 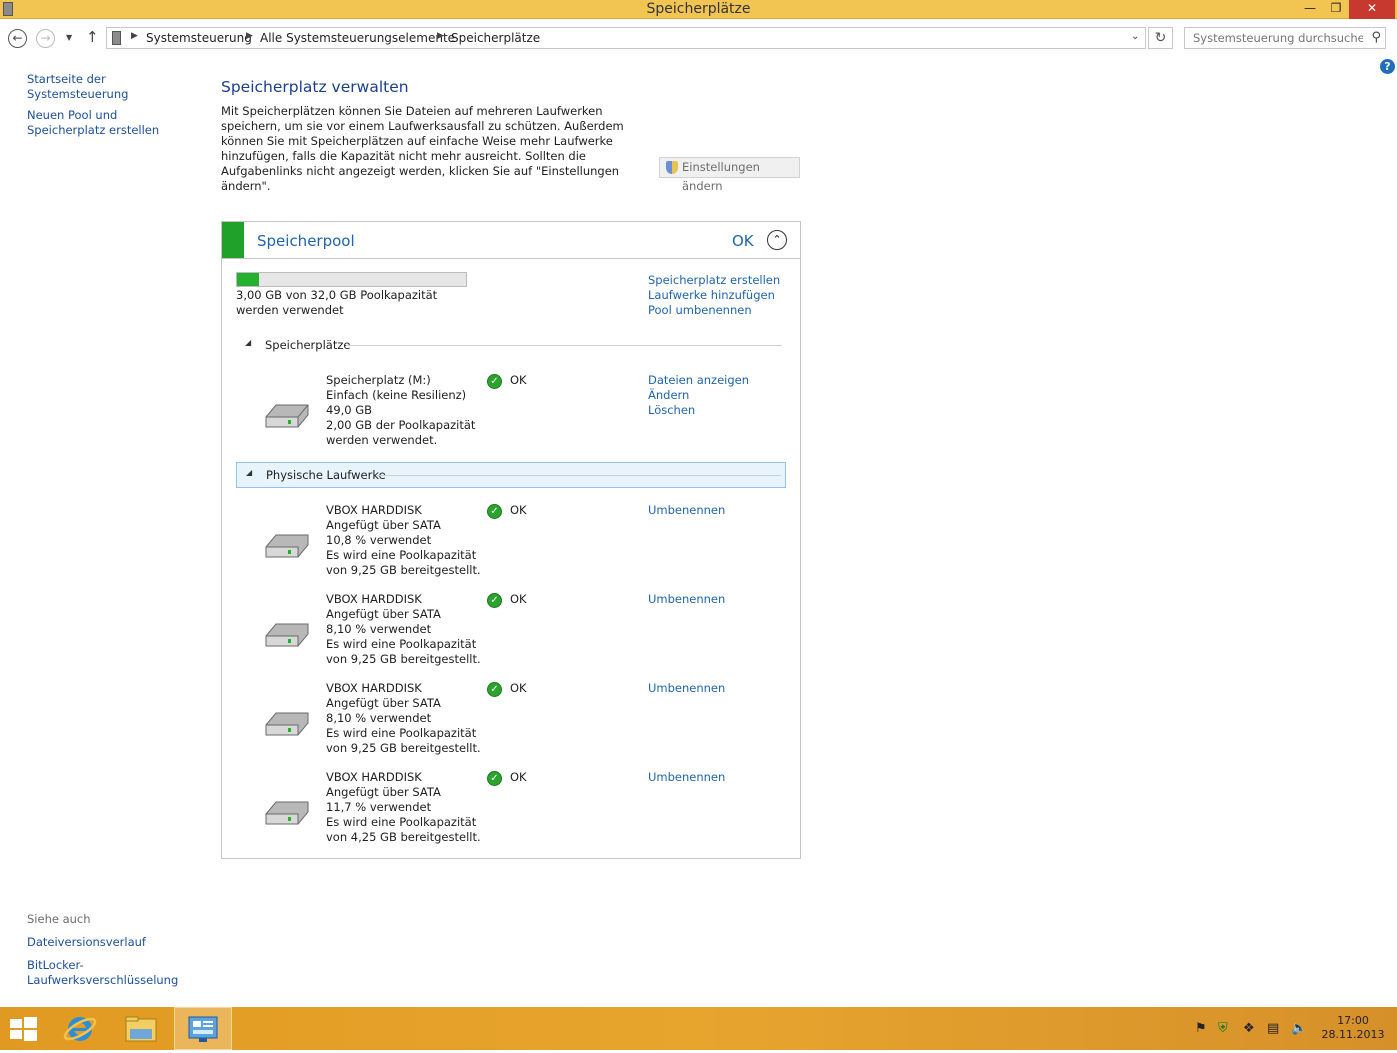 I want to click on search-input, so click(x=1274, y=38).